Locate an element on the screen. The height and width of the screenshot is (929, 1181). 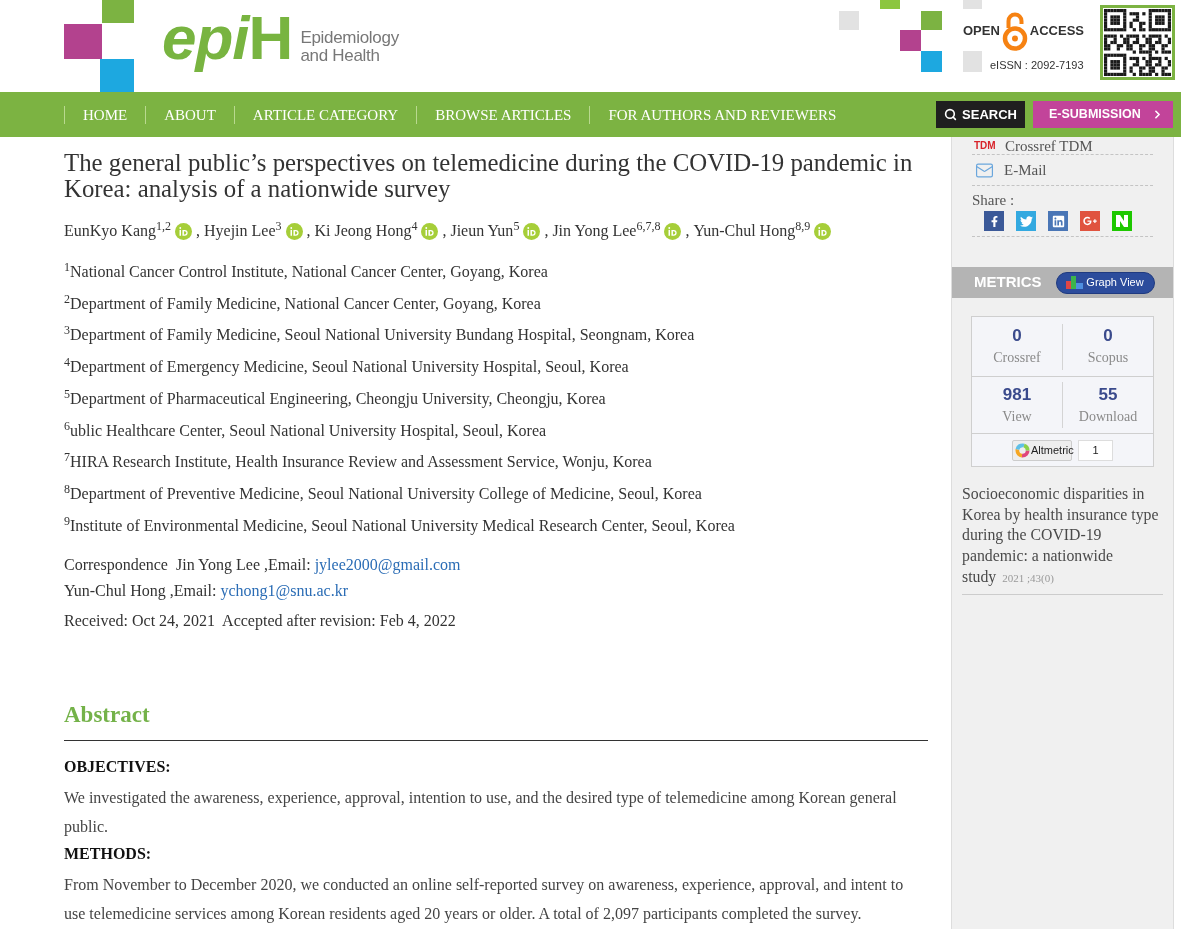
article-title: The general public’s perspectives on telemedicine during the COVID-19 pandemic in Korea: analysis of a nationwide survey is located at coordinates (489, 176).